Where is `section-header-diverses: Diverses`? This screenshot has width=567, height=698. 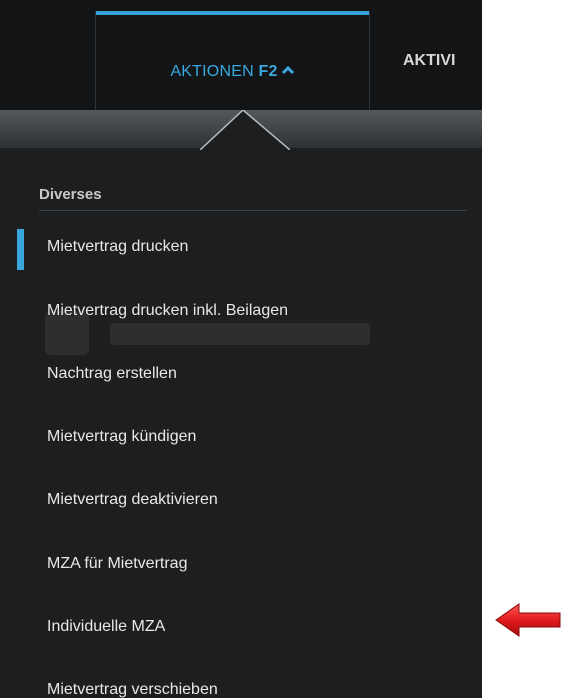 section-header-diverses: Diverses is located at coordinates (70, 194).